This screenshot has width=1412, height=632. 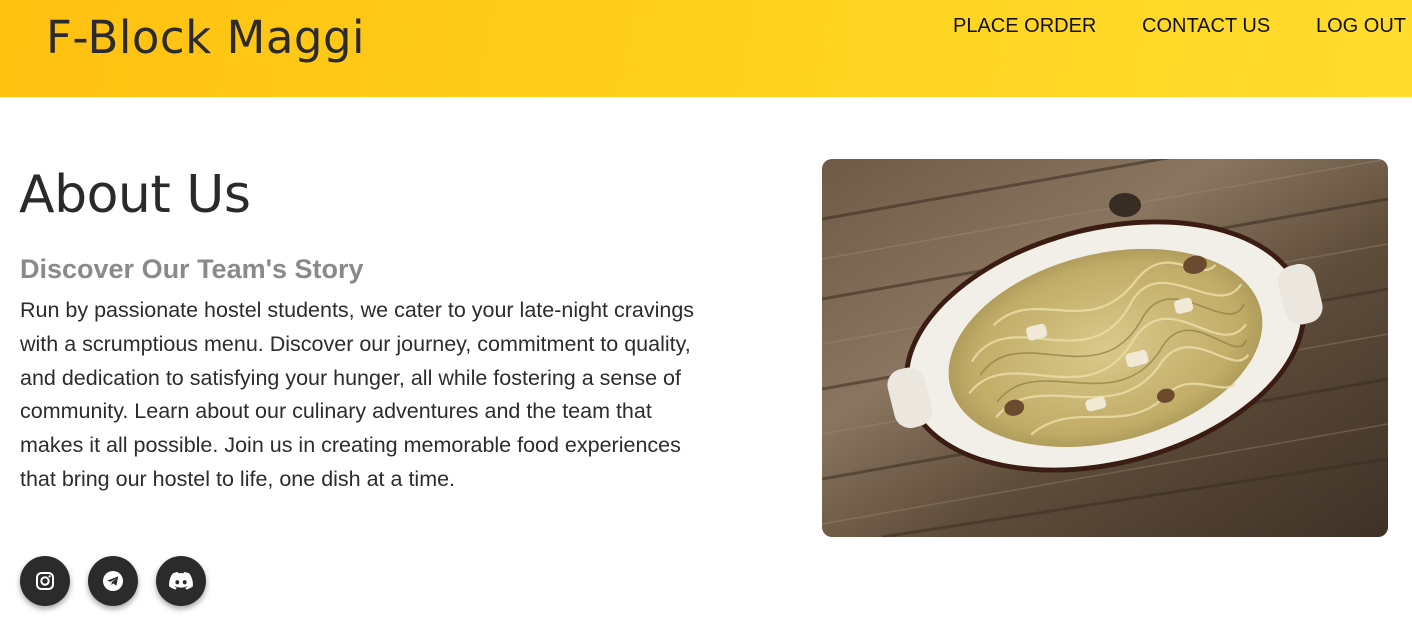 I want to click on nav-contact-us: CONTACT US, so click(x=1206, y=26).